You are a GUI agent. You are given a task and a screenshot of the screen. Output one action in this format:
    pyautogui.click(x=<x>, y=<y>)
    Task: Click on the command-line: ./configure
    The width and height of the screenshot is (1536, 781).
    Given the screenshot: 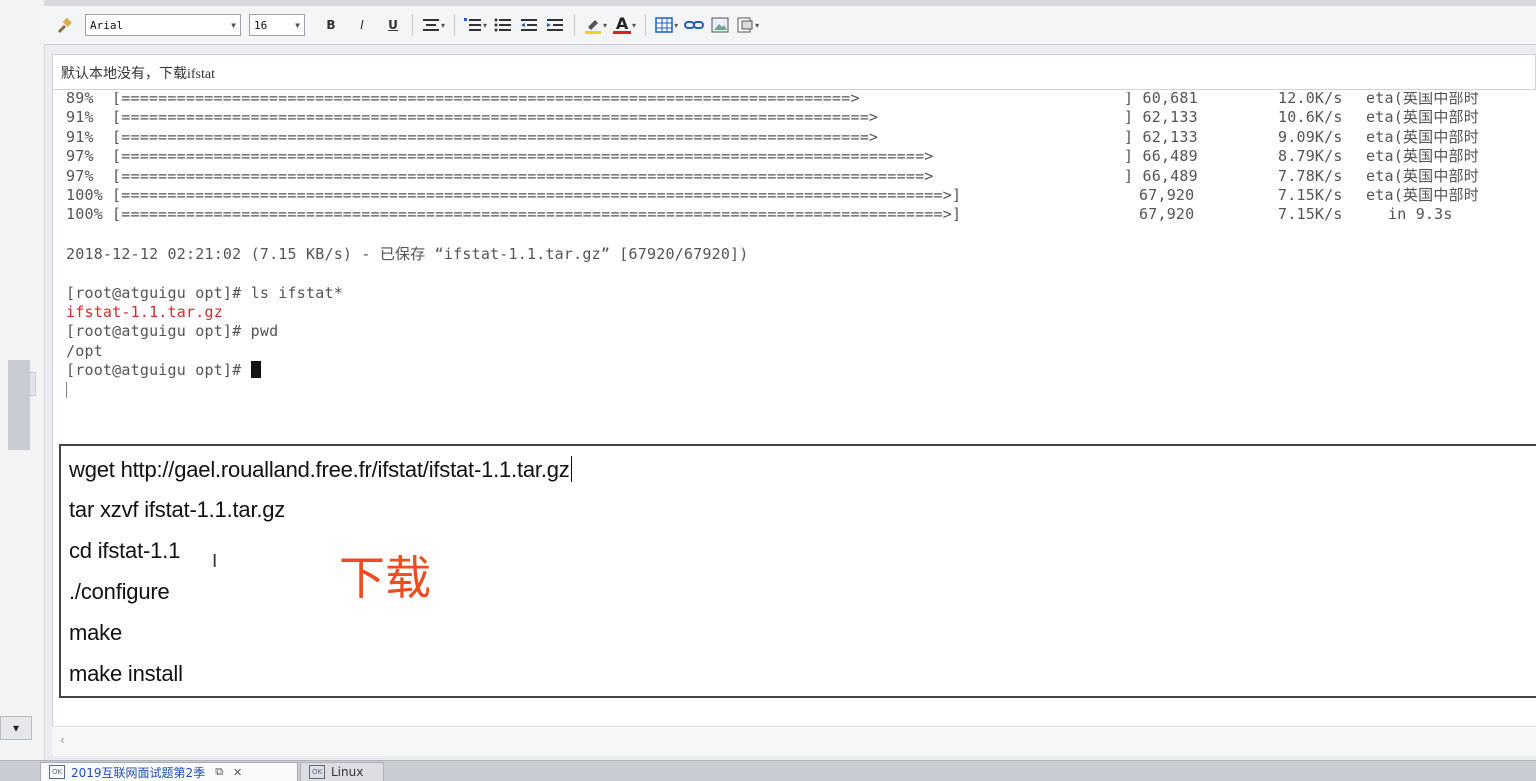 What is the action you would take?
    pyautogui.click(x=119, y=592)
    